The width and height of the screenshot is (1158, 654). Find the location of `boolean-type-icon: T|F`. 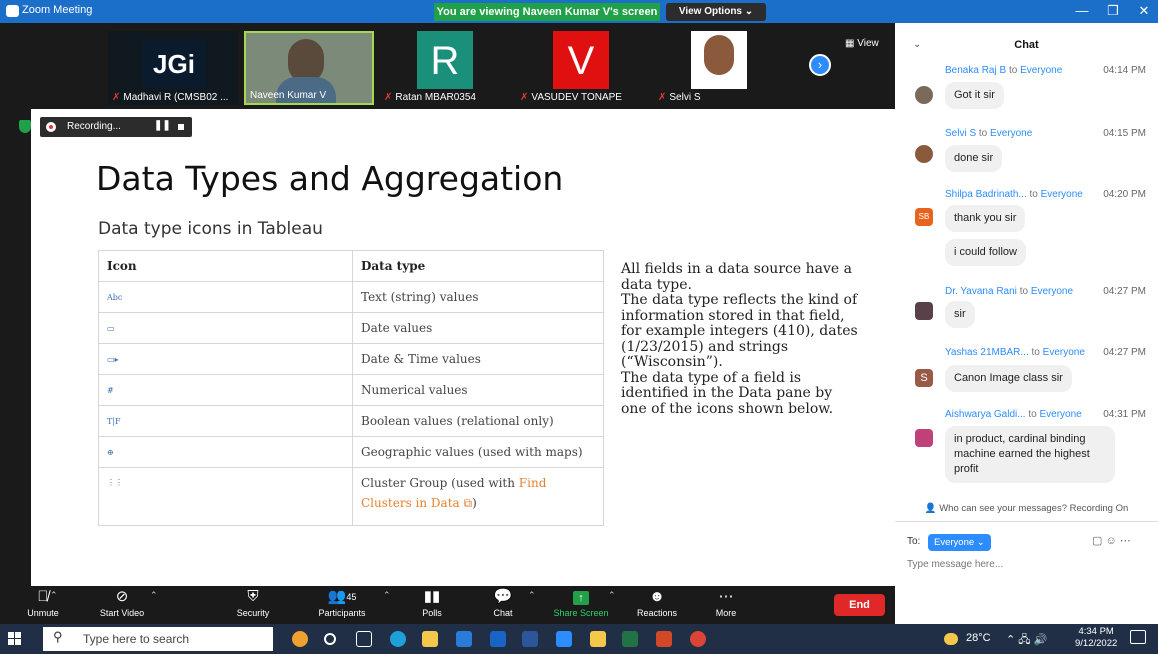

boolean-type-icon: T|F is located at coordinates (225, 421).